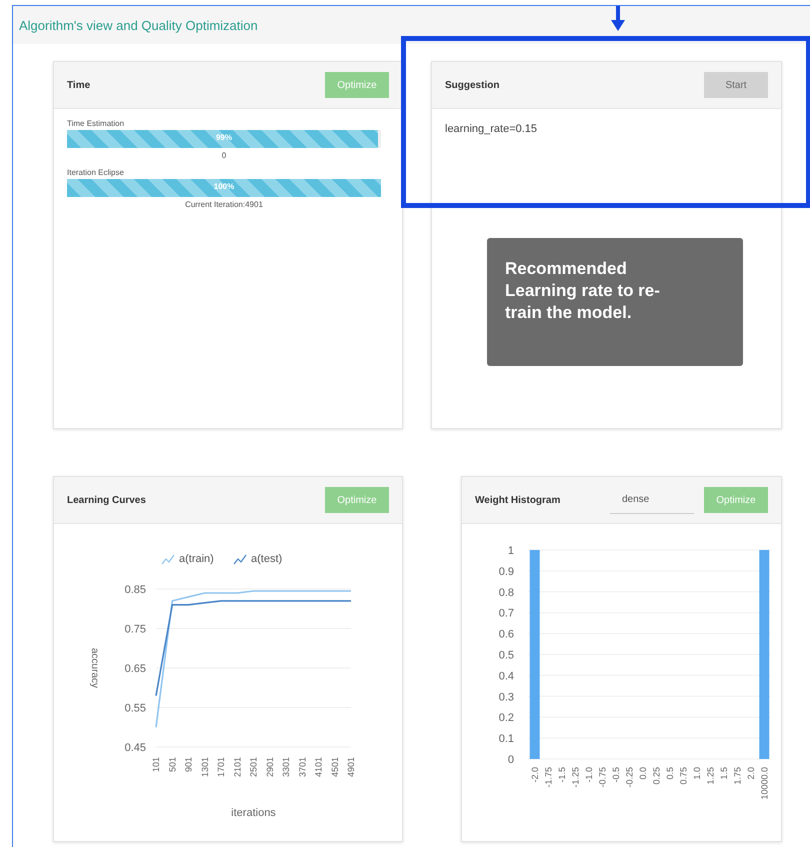 The height and width of the screenshot is (847, 810). Describe the element at coordinates (751, 773) in the screenshot. I see `x-tick-label: 2.0` at that location.